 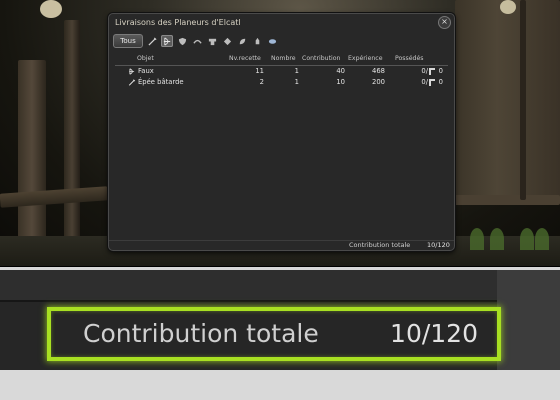 I want to click on column-experience: Expérience, so click(x=365, y=58).